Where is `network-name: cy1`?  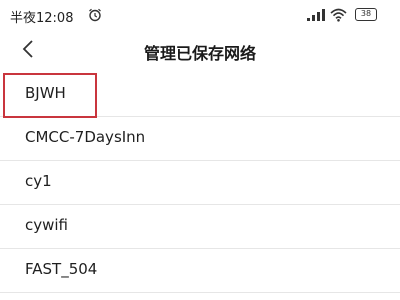 network-name: cy1 is located at coordinates (38, 181).